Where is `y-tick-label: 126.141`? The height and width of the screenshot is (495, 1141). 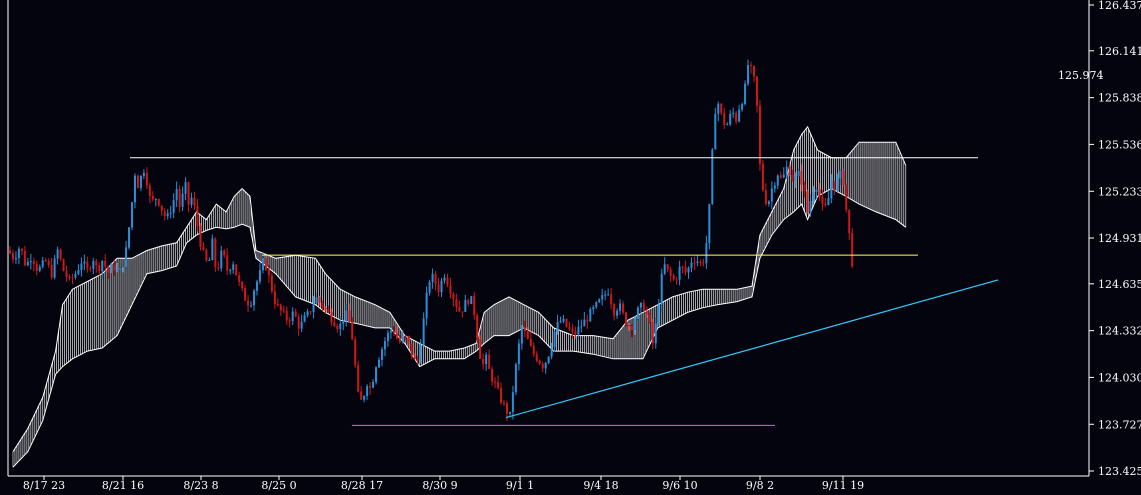
y-tick-label: 126.141 is located at coordinates (1119, 51).